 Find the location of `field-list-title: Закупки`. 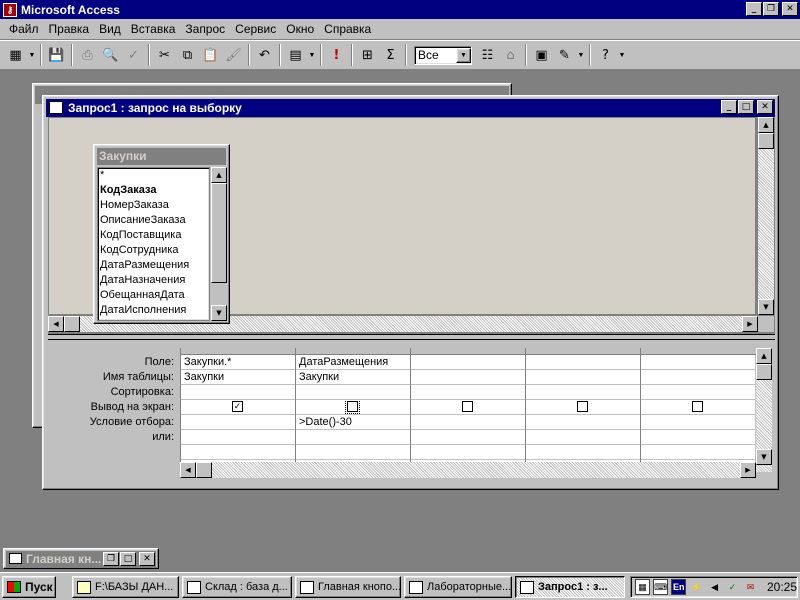

field-list-title: Закупки is located at coordinates (161, 156).